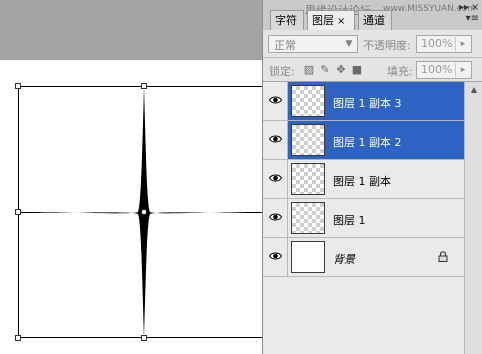  I want to click on lock-icon, so click(443, 256).